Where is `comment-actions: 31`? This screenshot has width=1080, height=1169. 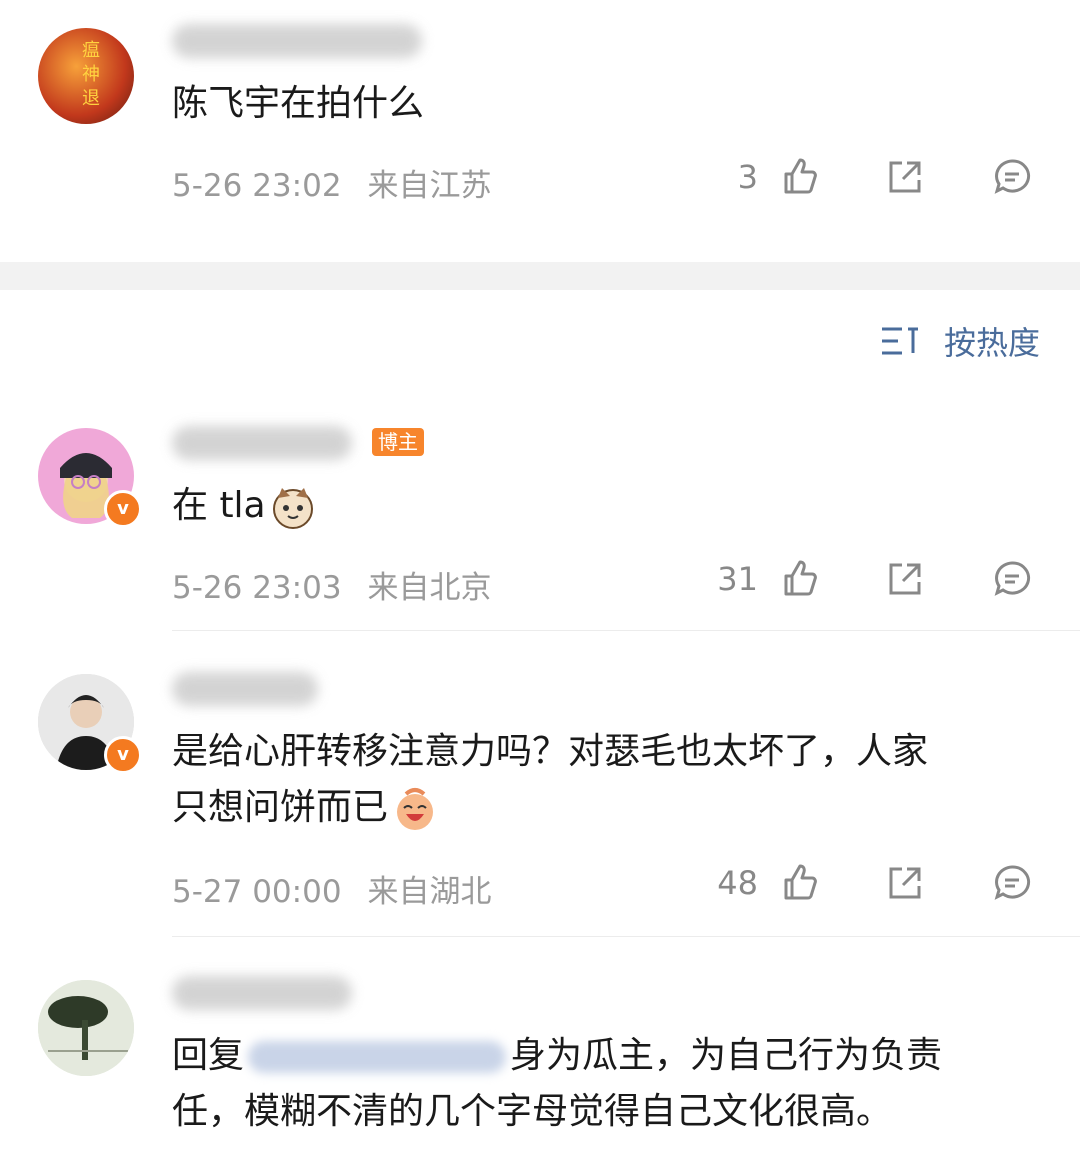
comment-actions: 31 is located at coordinates (870, 580).